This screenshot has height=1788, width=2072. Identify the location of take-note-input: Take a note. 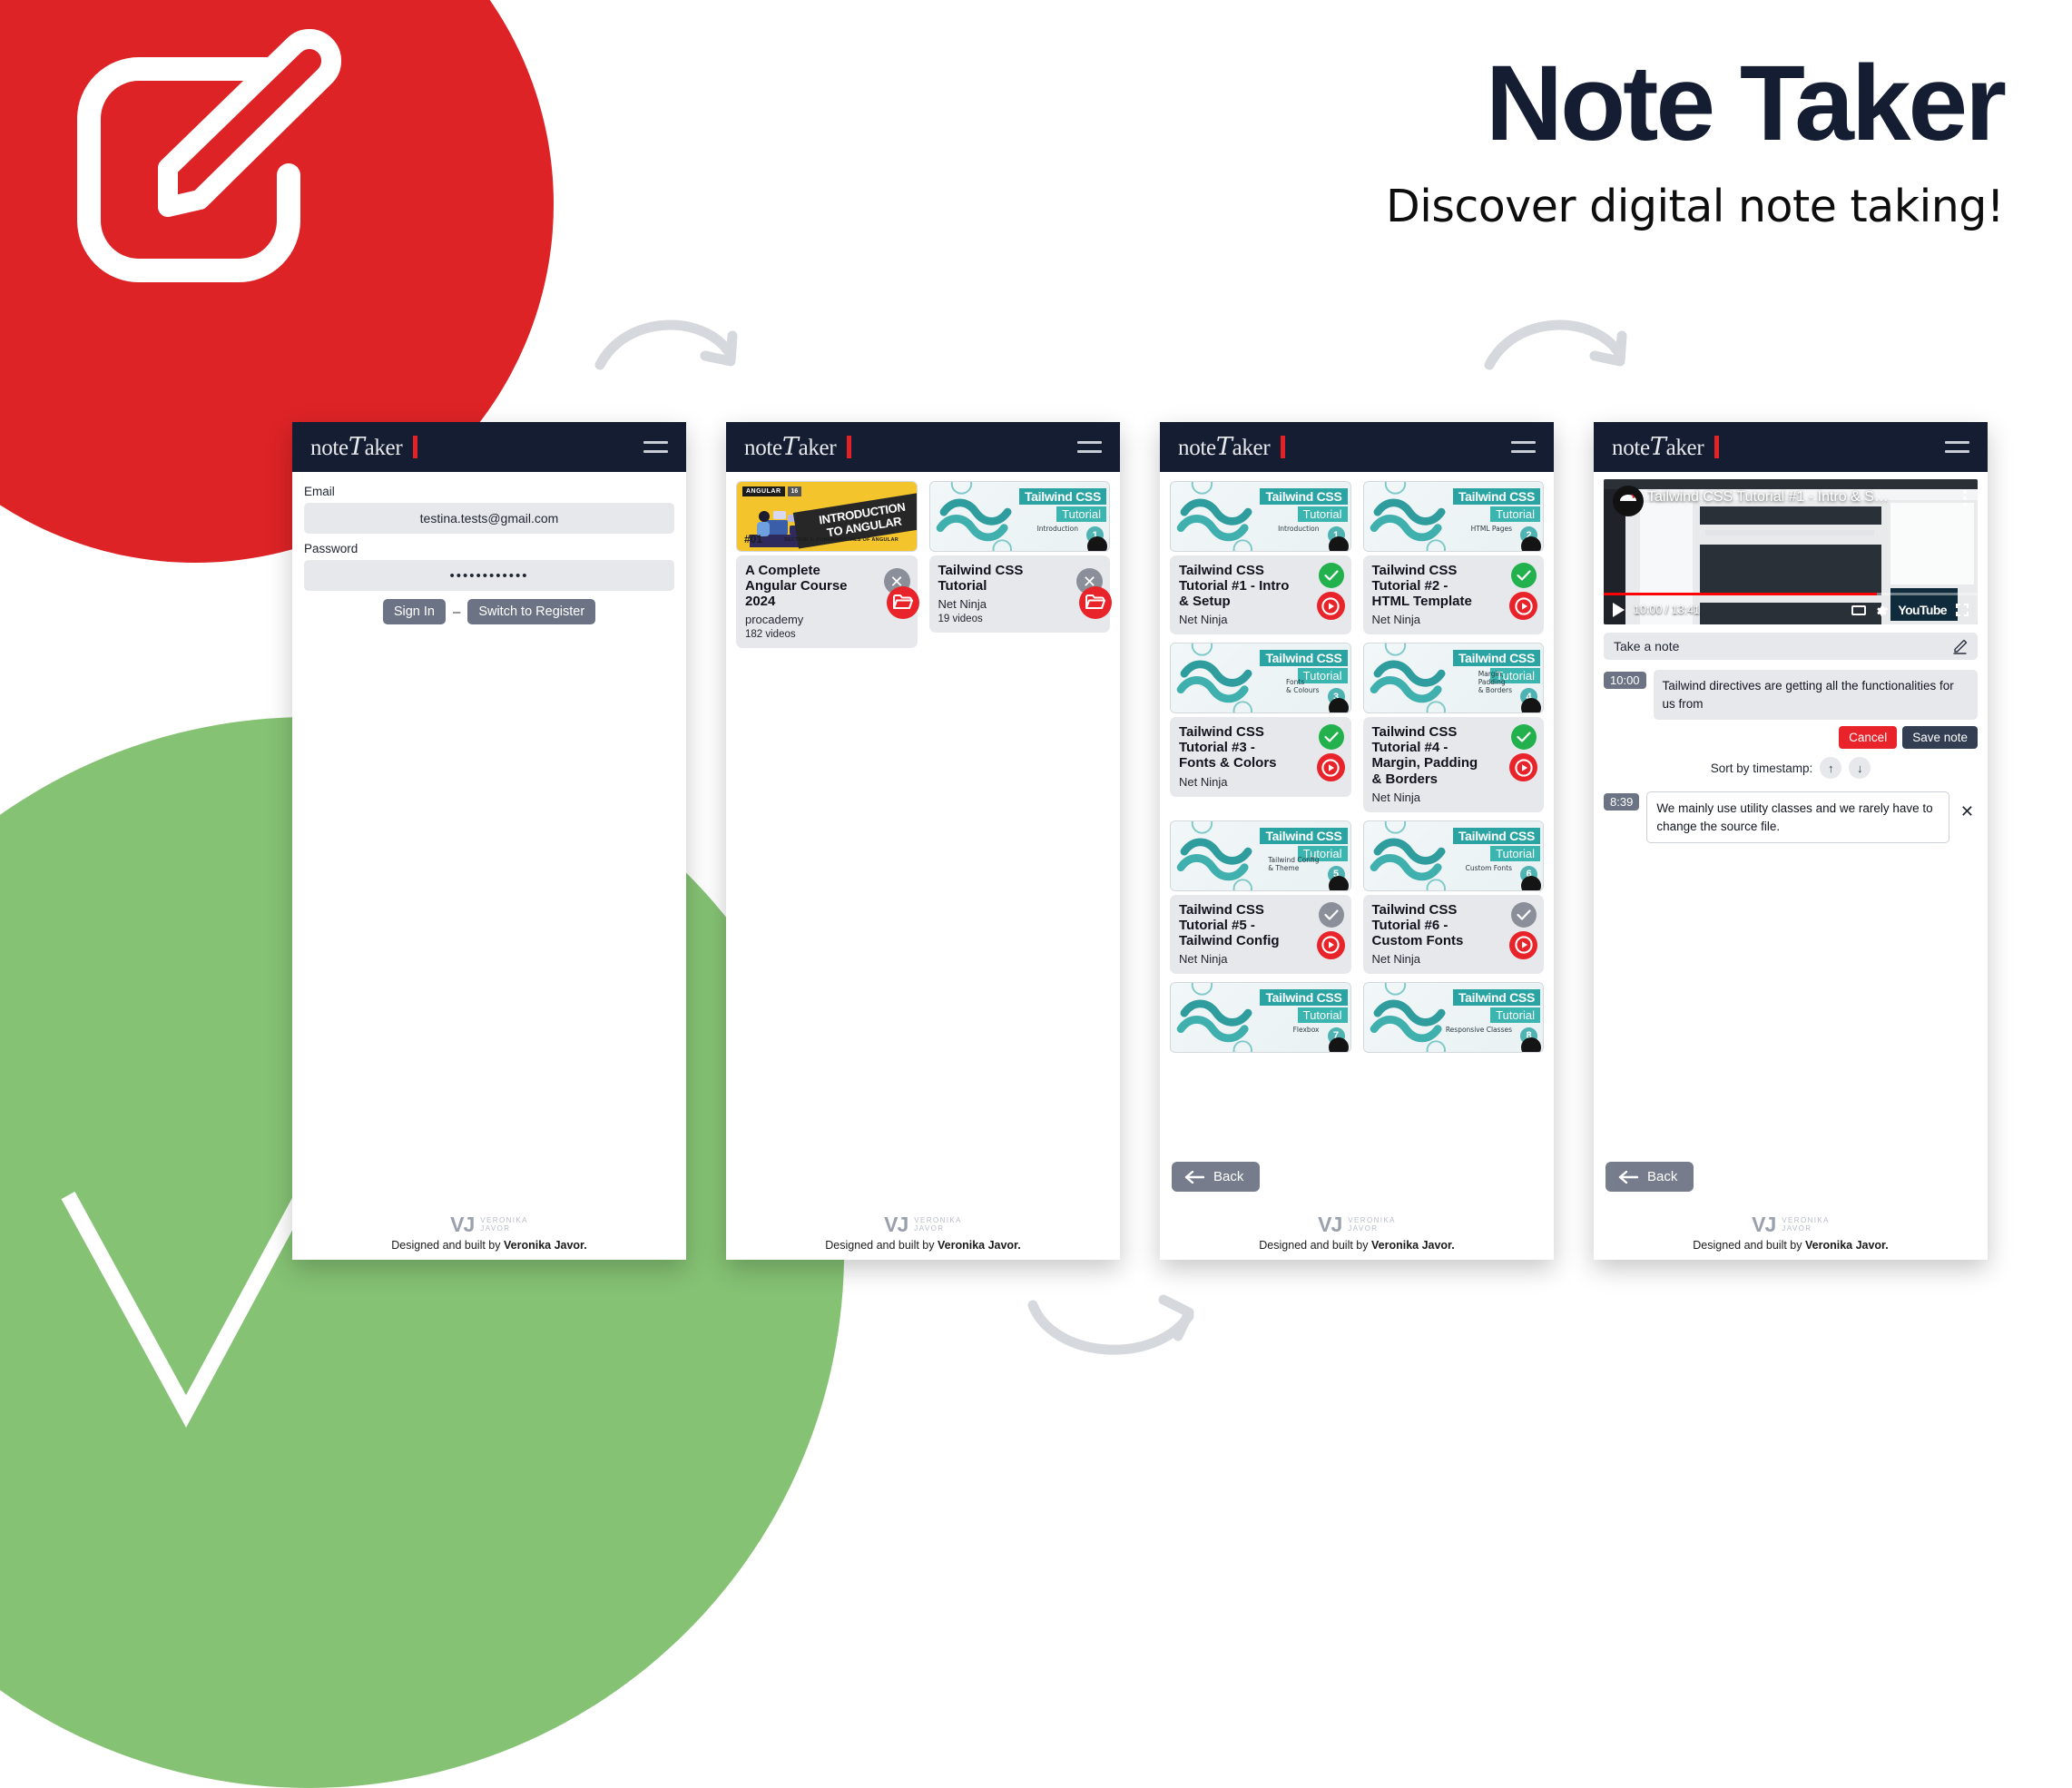
(1791, 646).